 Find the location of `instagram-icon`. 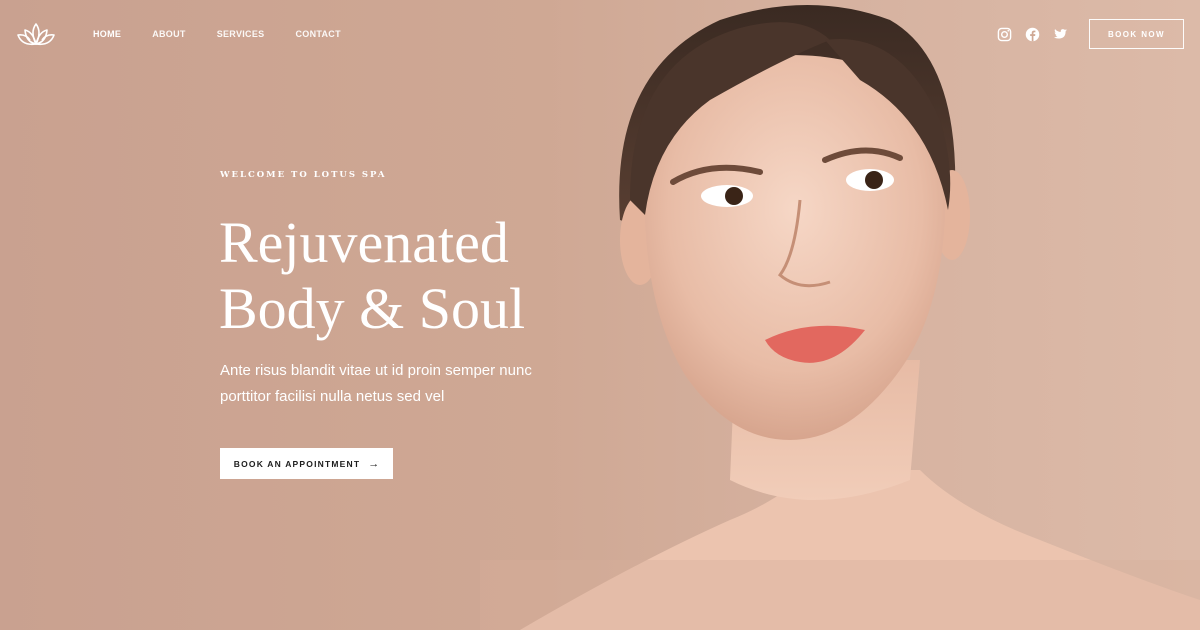

instagram-icon is located at coordinates (1004, 34).